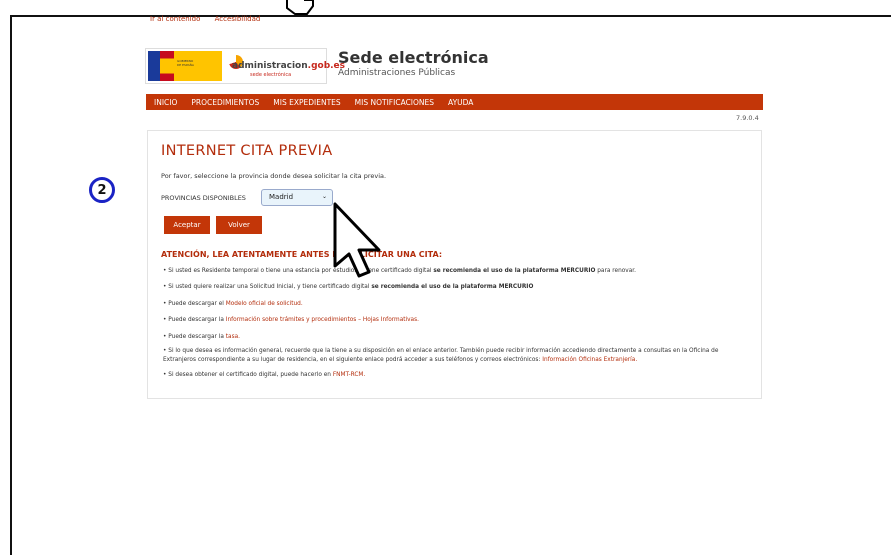  What do you see at coordinates (175, 19) in the screenshot?
I see `skip-to-content-link: Ir al contenido` at bounding box center [175, 19].